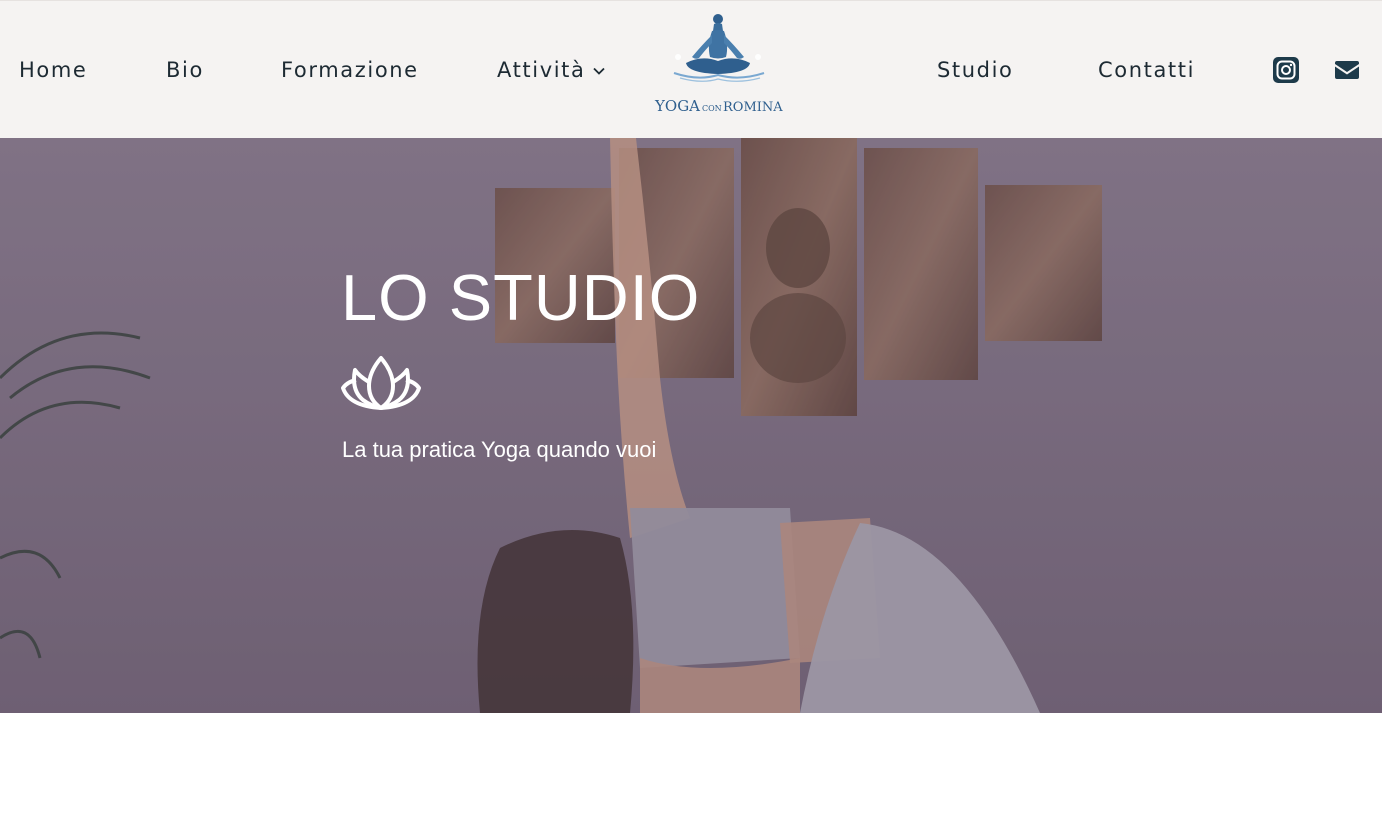 The height and width of the screenshot is (834, 1382). Describe the element at coordinates (350, 70) in the screenshot. I see `nav-formazione: Formazione` at that location.